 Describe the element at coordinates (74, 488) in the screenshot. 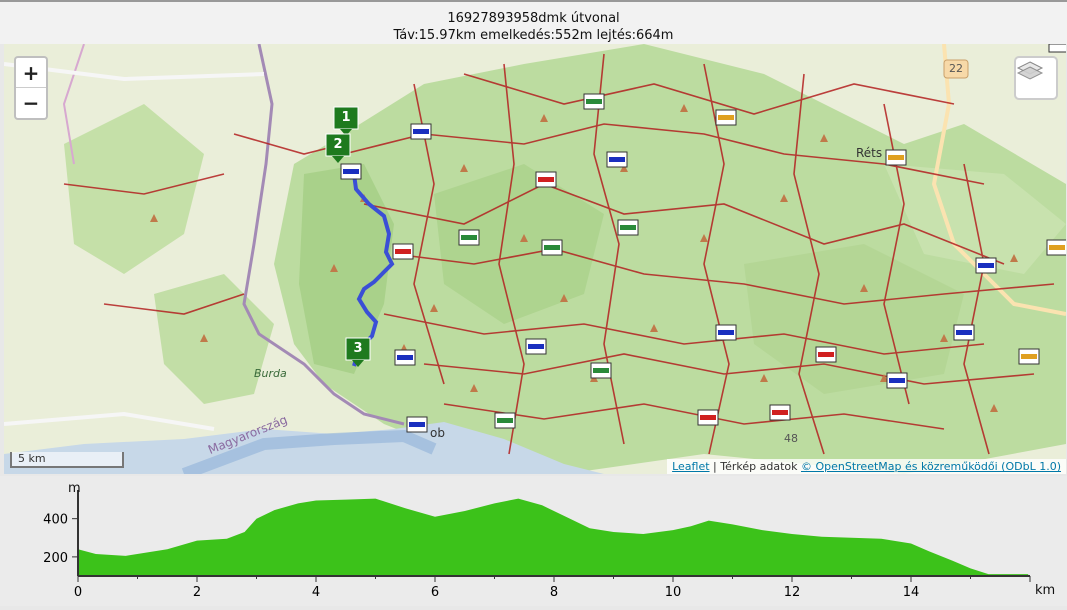

I see `y-unit-label: m` at that location.